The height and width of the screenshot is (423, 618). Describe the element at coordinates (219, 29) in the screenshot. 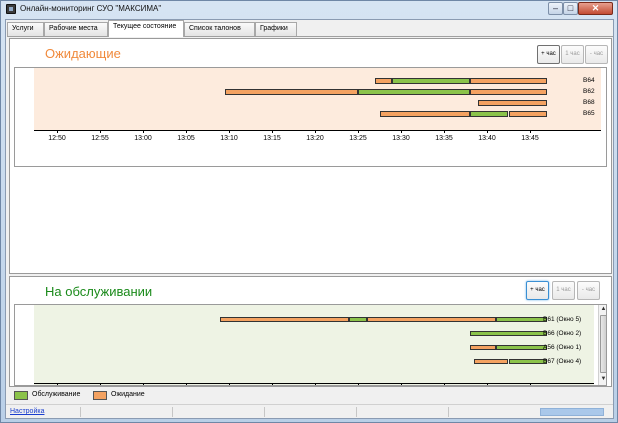

I see `tab-ticket-list: Список талонов` at that location.